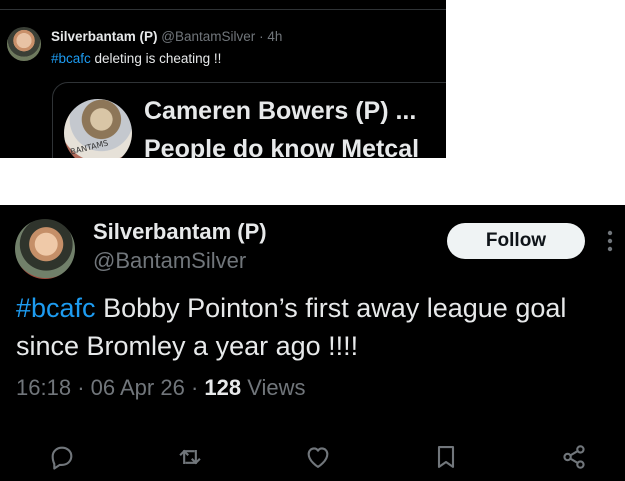 This screenshot has height=481, width=625. Describe the element at coordinates (98, 128) in the screenshot. I see `quoted-avatar: BANTAMS` at that location.